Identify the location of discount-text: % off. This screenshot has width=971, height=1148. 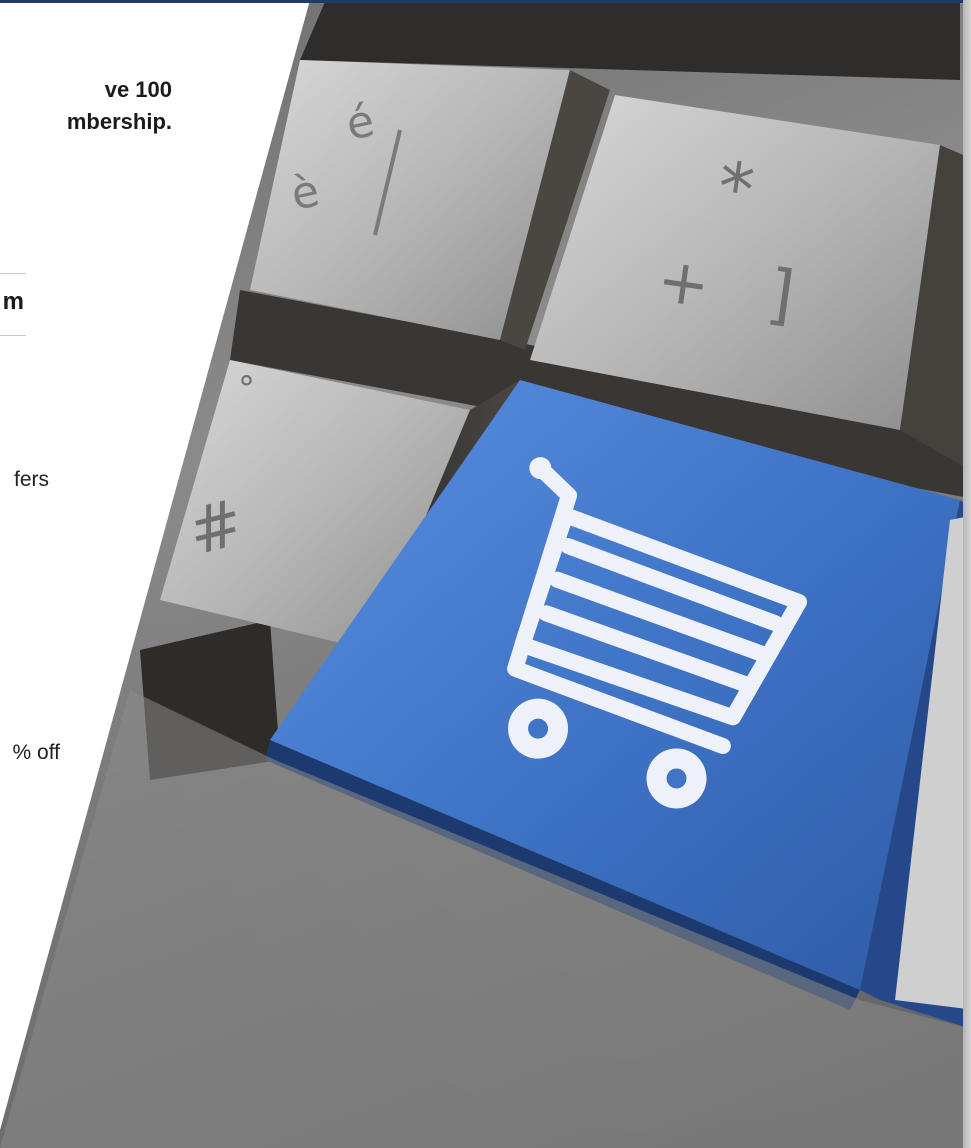
(36, 752).